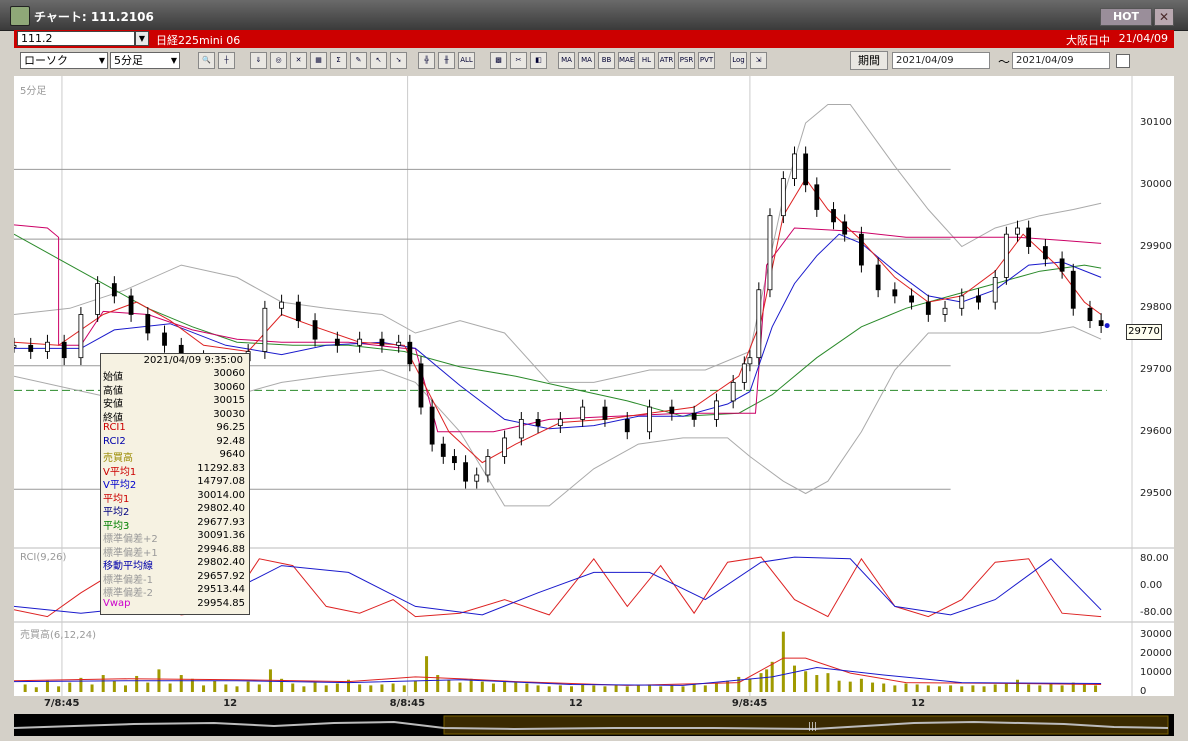 The height and width of the screenshot is (741, 1188). Describe the element at coordinates (518, 60) in the screenshot. I see `tools-icon: ✂` at that location.